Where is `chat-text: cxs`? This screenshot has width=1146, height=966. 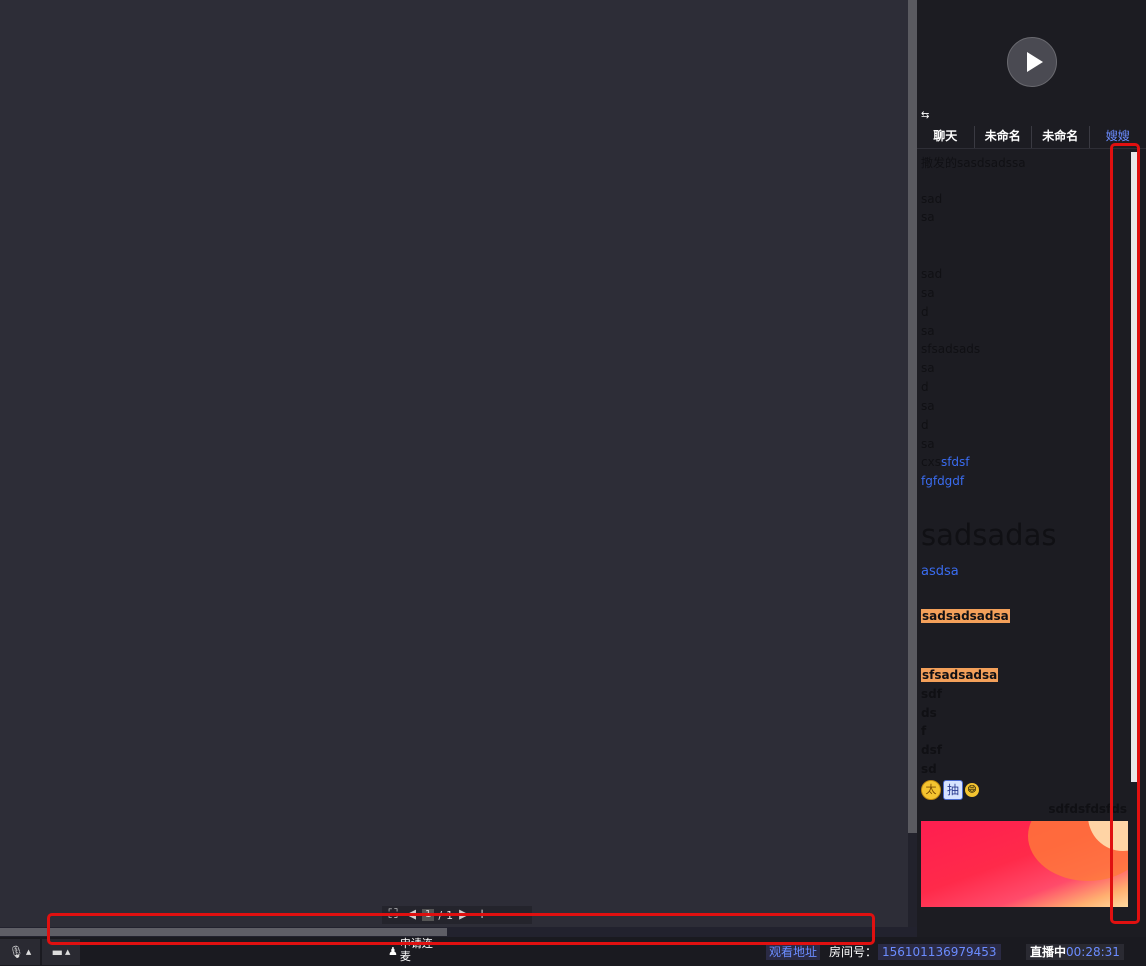
chat-text: cxs is located at coordinates (931, 462).